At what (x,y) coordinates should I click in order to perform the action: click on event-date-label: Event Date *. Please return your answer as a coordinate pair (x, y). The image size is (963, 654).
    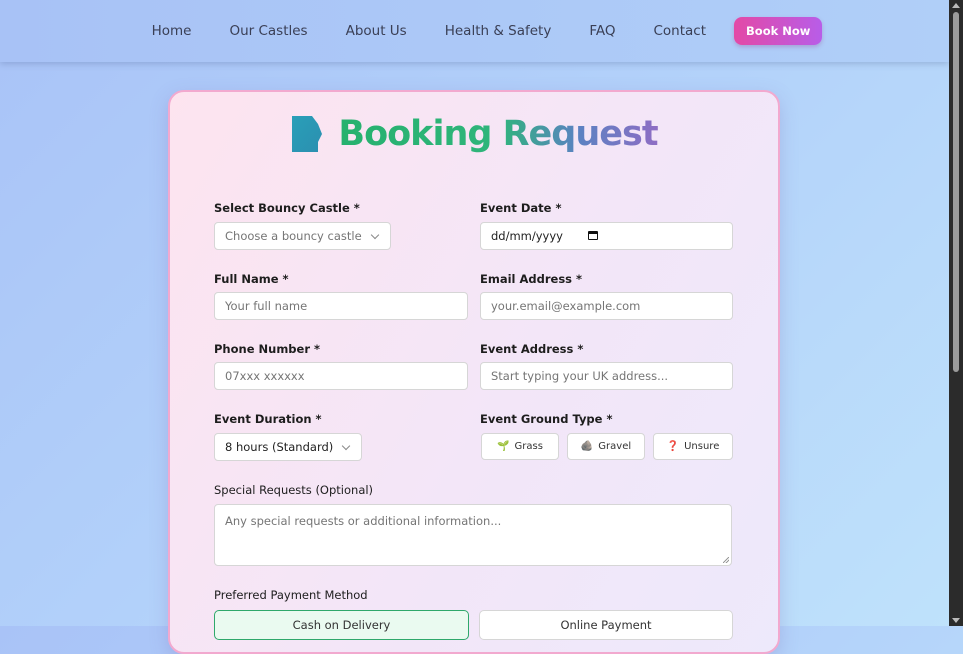
    Looking at the image, I should click on (521, 208).